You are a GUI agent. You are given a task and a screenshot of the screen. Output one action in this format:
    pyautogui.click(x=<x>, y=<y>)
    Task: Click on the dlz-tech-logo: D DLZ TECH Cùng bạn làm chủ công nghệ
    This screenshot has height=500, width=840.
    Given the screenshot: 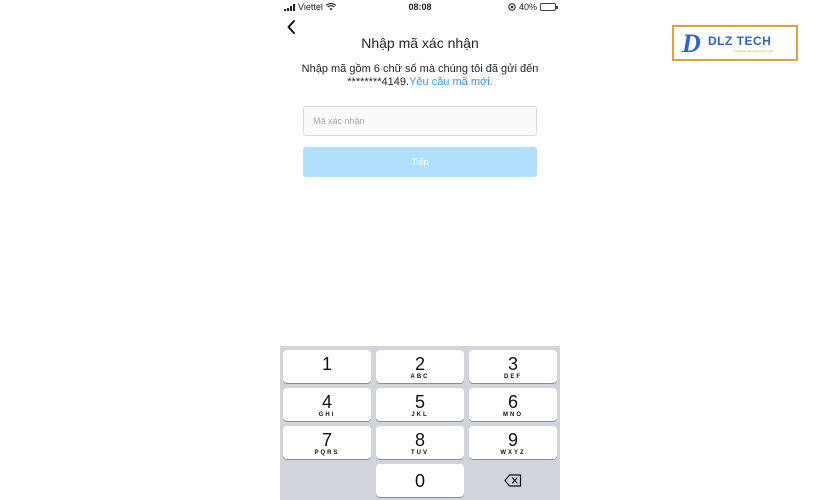 What is the action you would take?
    pyautogui.click(x=735, y=43)
    